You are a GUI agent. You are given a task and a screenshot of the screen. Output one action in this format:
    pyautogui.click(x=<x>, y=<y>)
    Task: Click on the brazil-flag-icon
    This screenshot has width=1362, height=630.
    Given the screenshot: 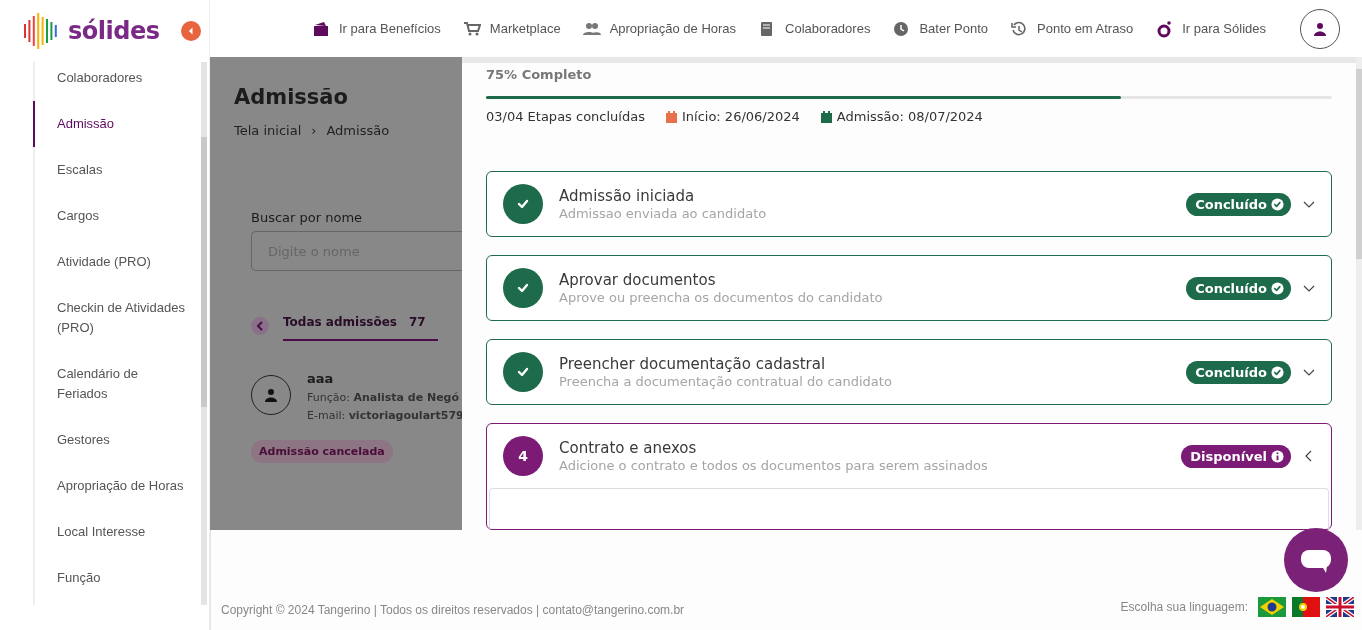 What is the action you would take?
    pyautogui.click(x=1272, y=607)
    